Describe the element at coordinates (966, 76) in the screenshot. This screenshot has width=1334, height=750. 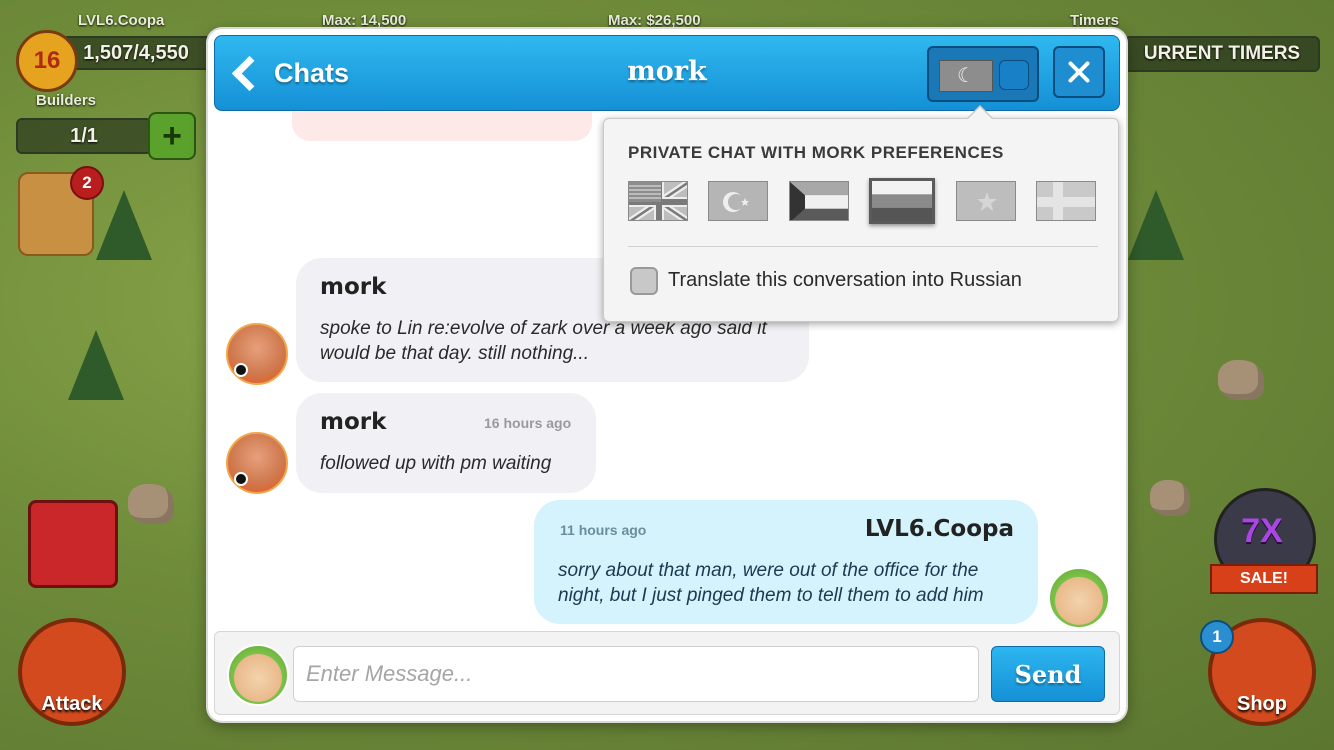
I see `turkey-flag-icon: ☾` at that location.